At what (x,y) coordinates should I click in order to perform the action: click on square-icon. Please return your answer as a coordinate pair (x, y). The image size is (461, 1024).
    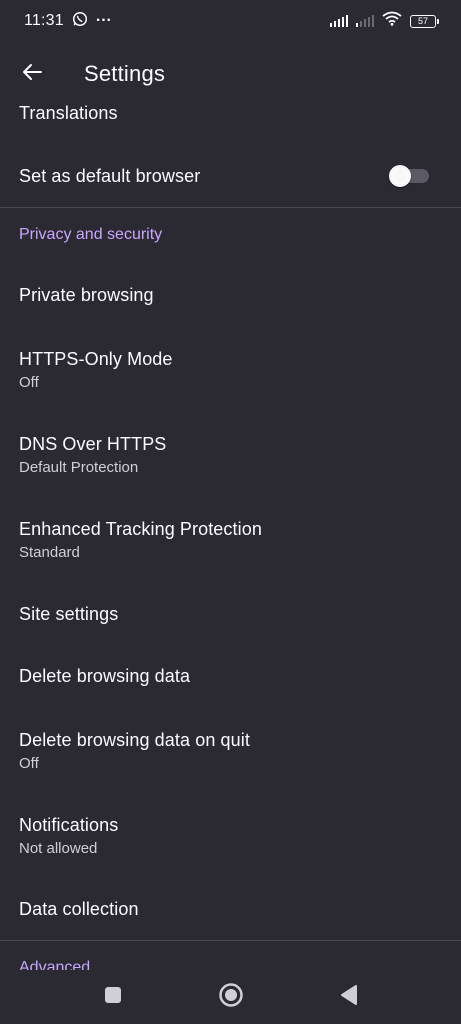
    Looking at the image, I should click on (113, 997).